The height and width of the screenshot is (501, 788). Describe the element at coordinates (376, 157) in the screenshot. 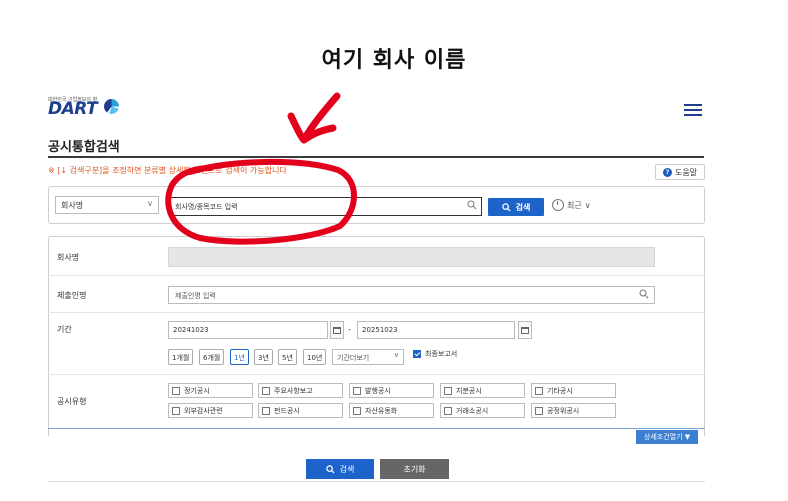

I see `title-divider` at that location.